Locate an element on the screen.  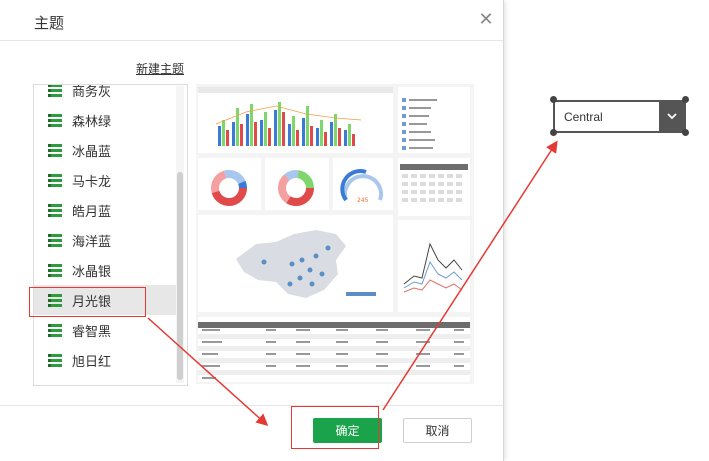
theme-item: 冰晶蓝 is located at coordinates (106, 150).